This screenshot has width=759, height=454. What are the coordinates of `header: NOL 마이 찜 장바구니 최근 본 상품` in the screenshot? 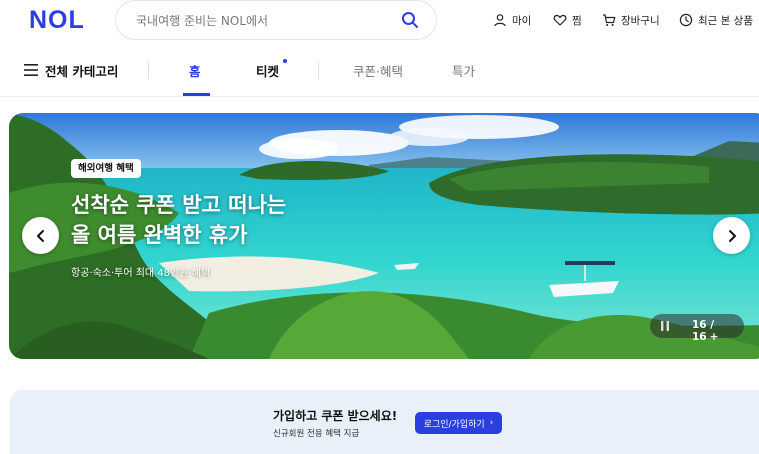 It's located at (379, 20).